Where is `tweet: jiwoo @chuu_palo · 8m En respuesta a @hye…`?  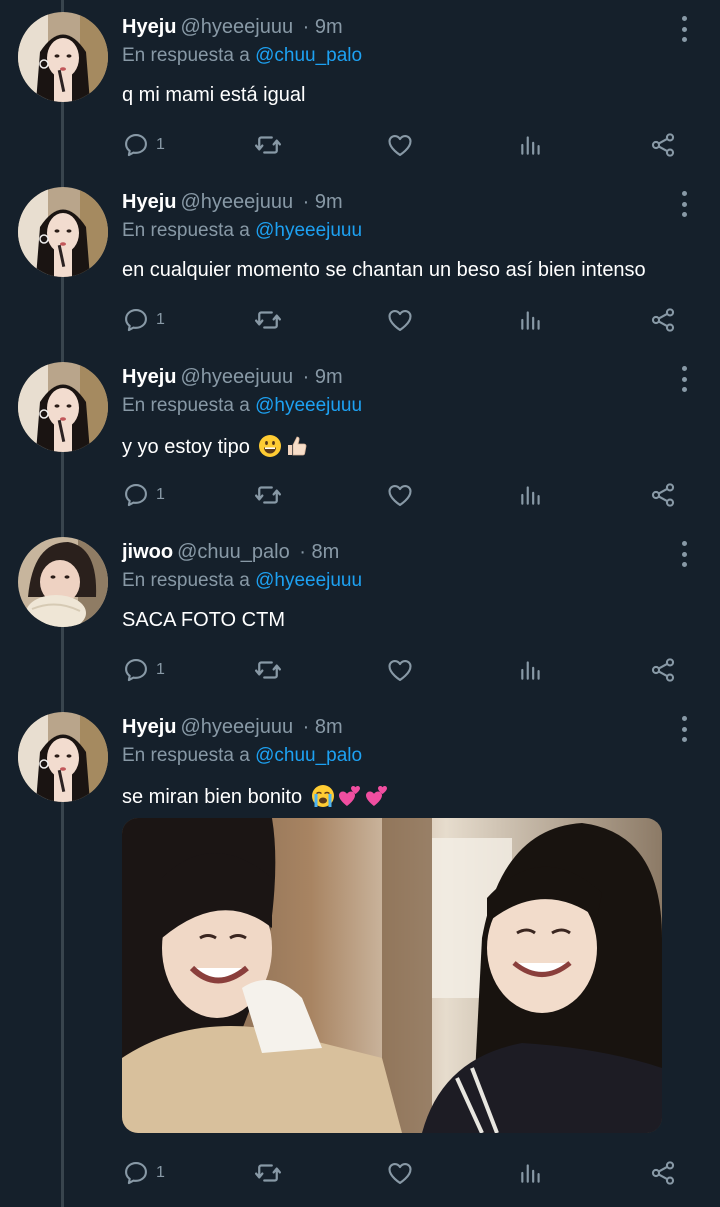
tweet: jiwoo @chuu_palo · 8m En respuesta a @hye… is located at coordinates (360, 612).